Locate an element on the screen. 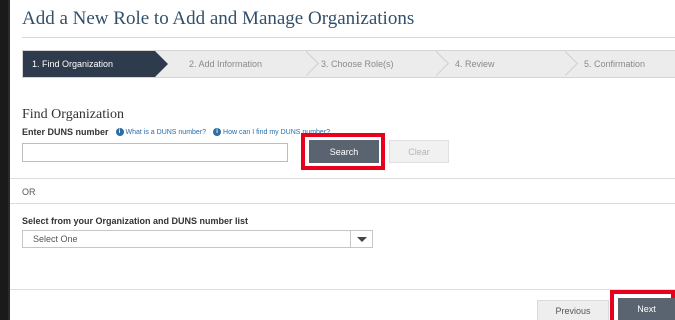  caret-down-icon is located at coordinates (361, 239).